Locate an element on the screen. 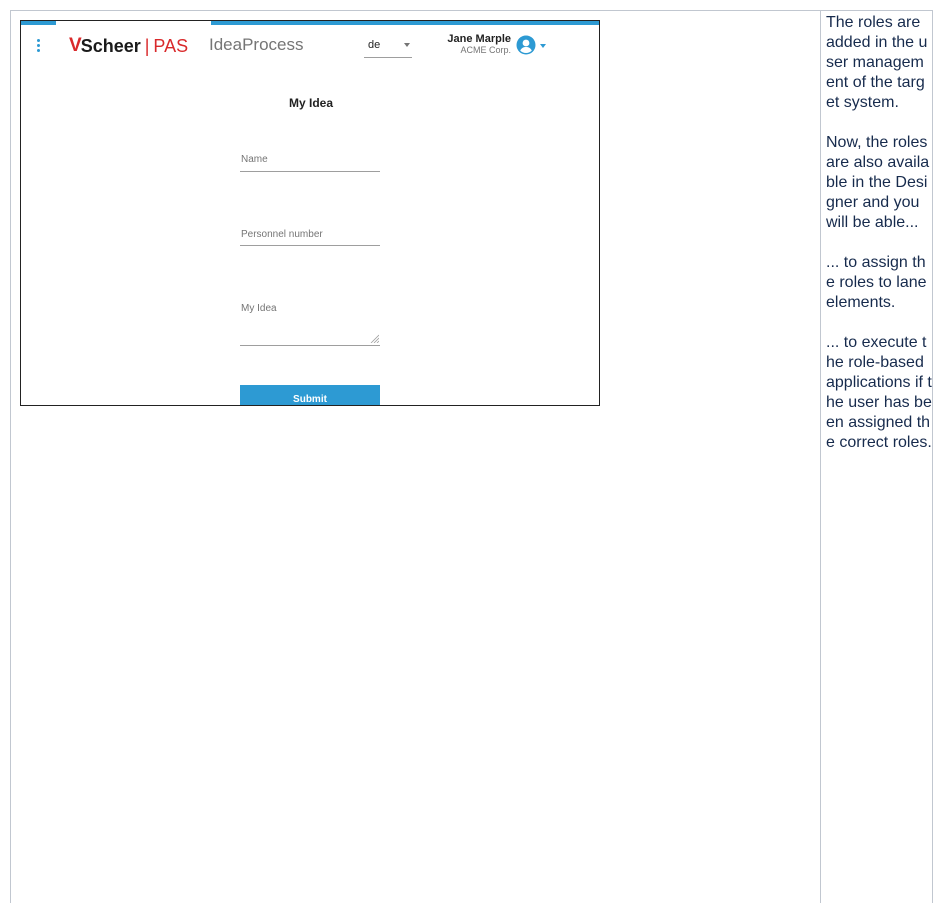  column-divider is located at coordinates (820, 456).